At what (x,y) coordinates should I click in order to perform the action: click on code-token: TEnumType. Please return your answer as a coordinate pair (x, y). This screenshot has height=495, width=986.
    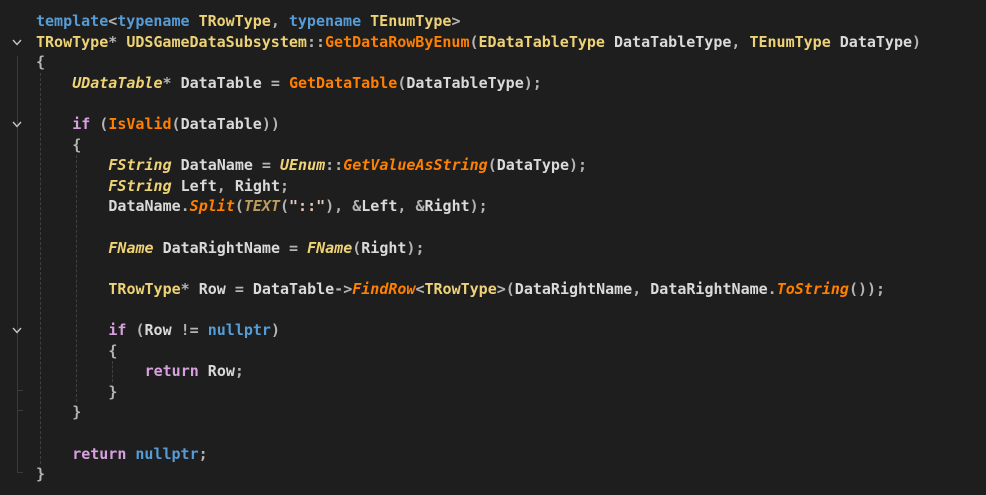
    Looking at the image, I should click on (790, 41).